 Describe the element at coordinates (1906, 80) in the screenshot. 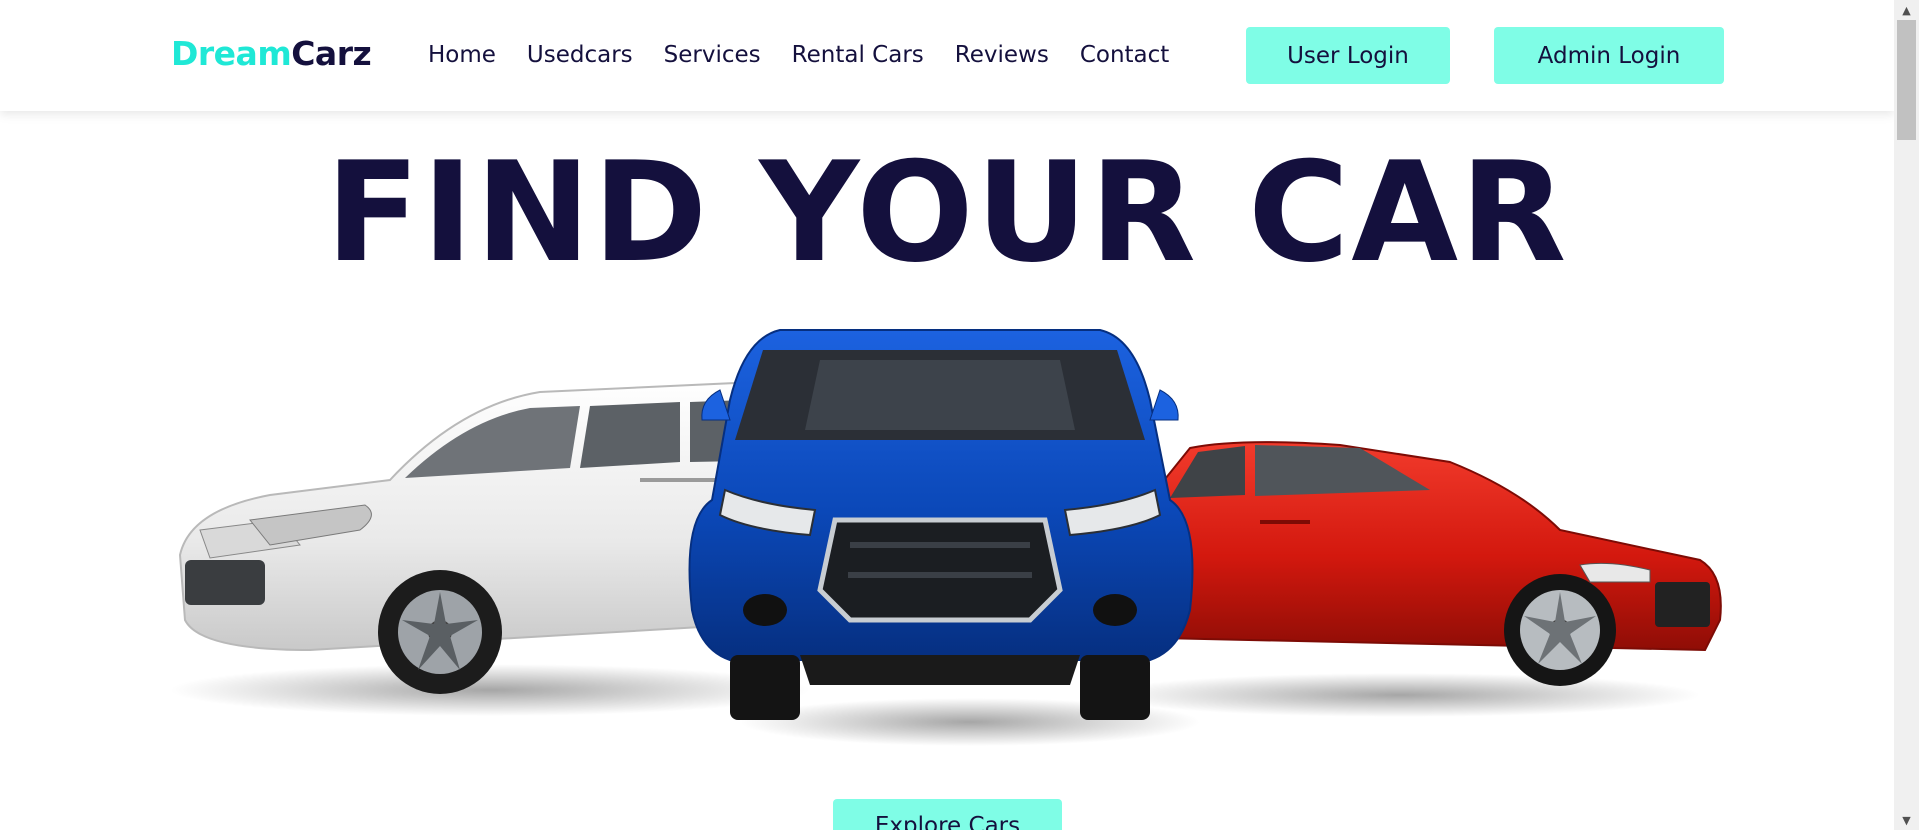

I see `scroll-thumb` at that location.